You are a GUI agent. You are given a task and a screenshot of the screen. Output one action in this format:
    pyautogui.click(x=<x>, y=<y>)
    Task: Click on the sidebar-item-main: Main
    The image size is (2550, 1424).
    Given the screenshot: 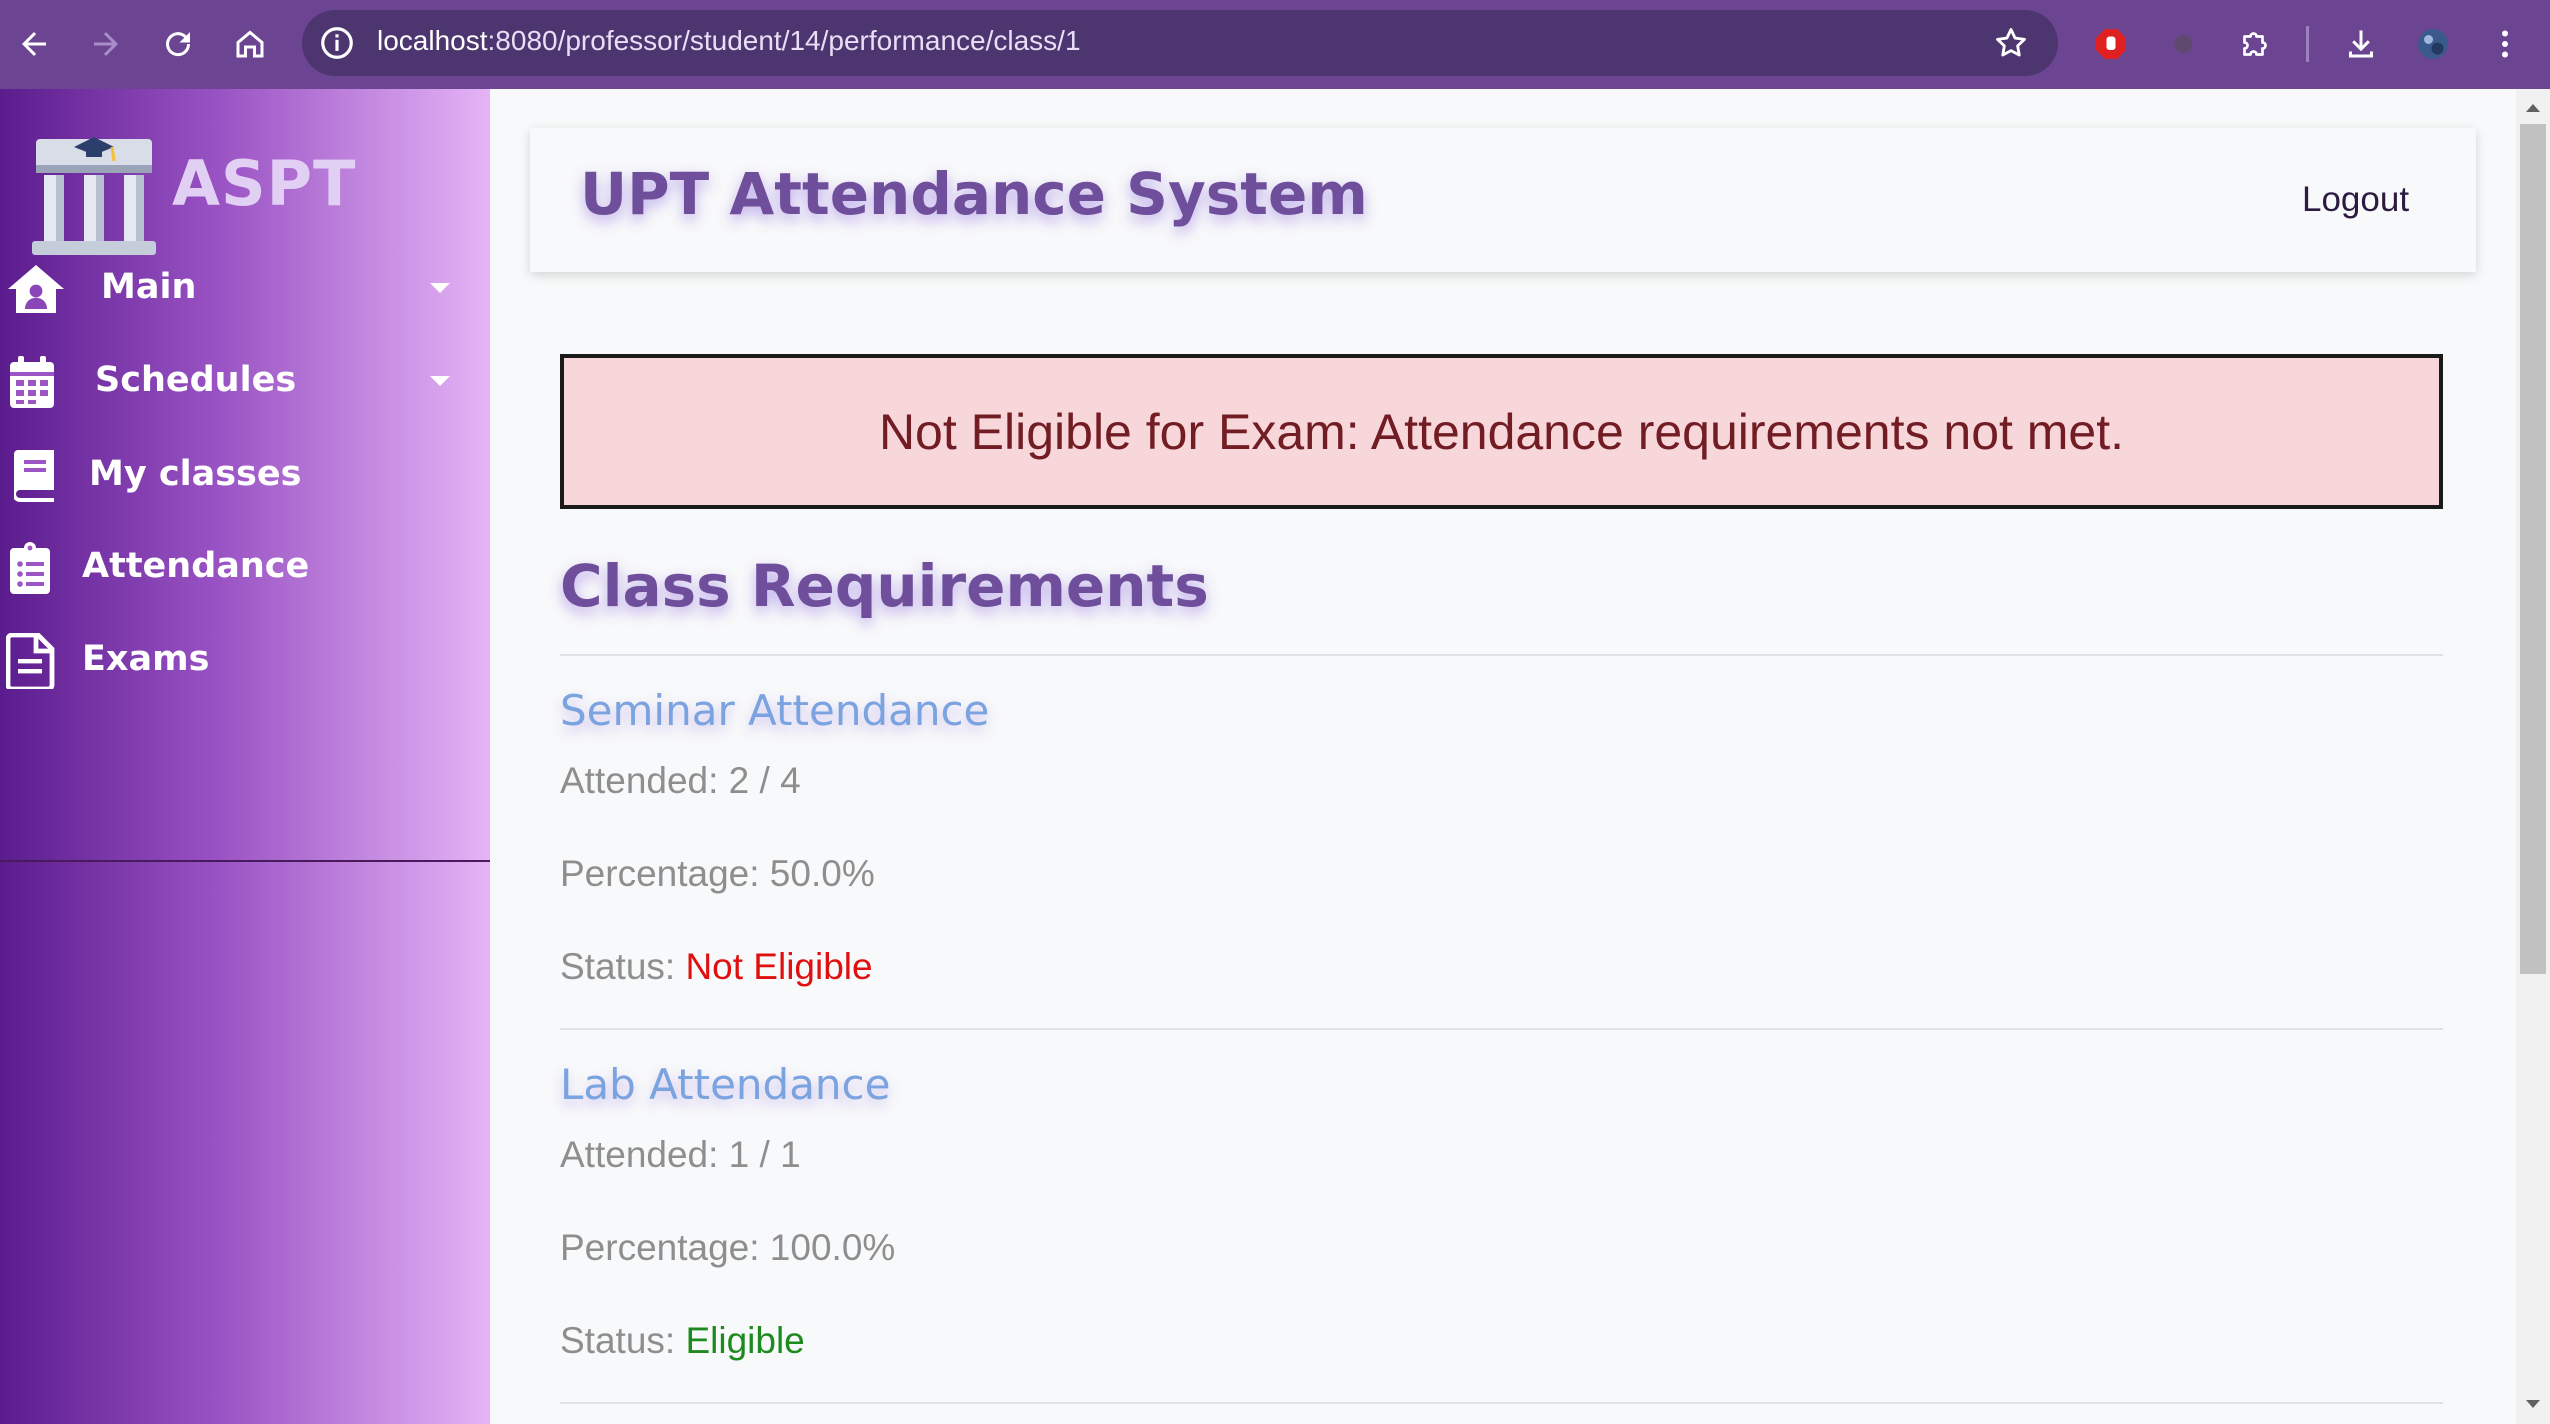 What is the action you would take?
    pyautogui.click(x=245, y=287)
    